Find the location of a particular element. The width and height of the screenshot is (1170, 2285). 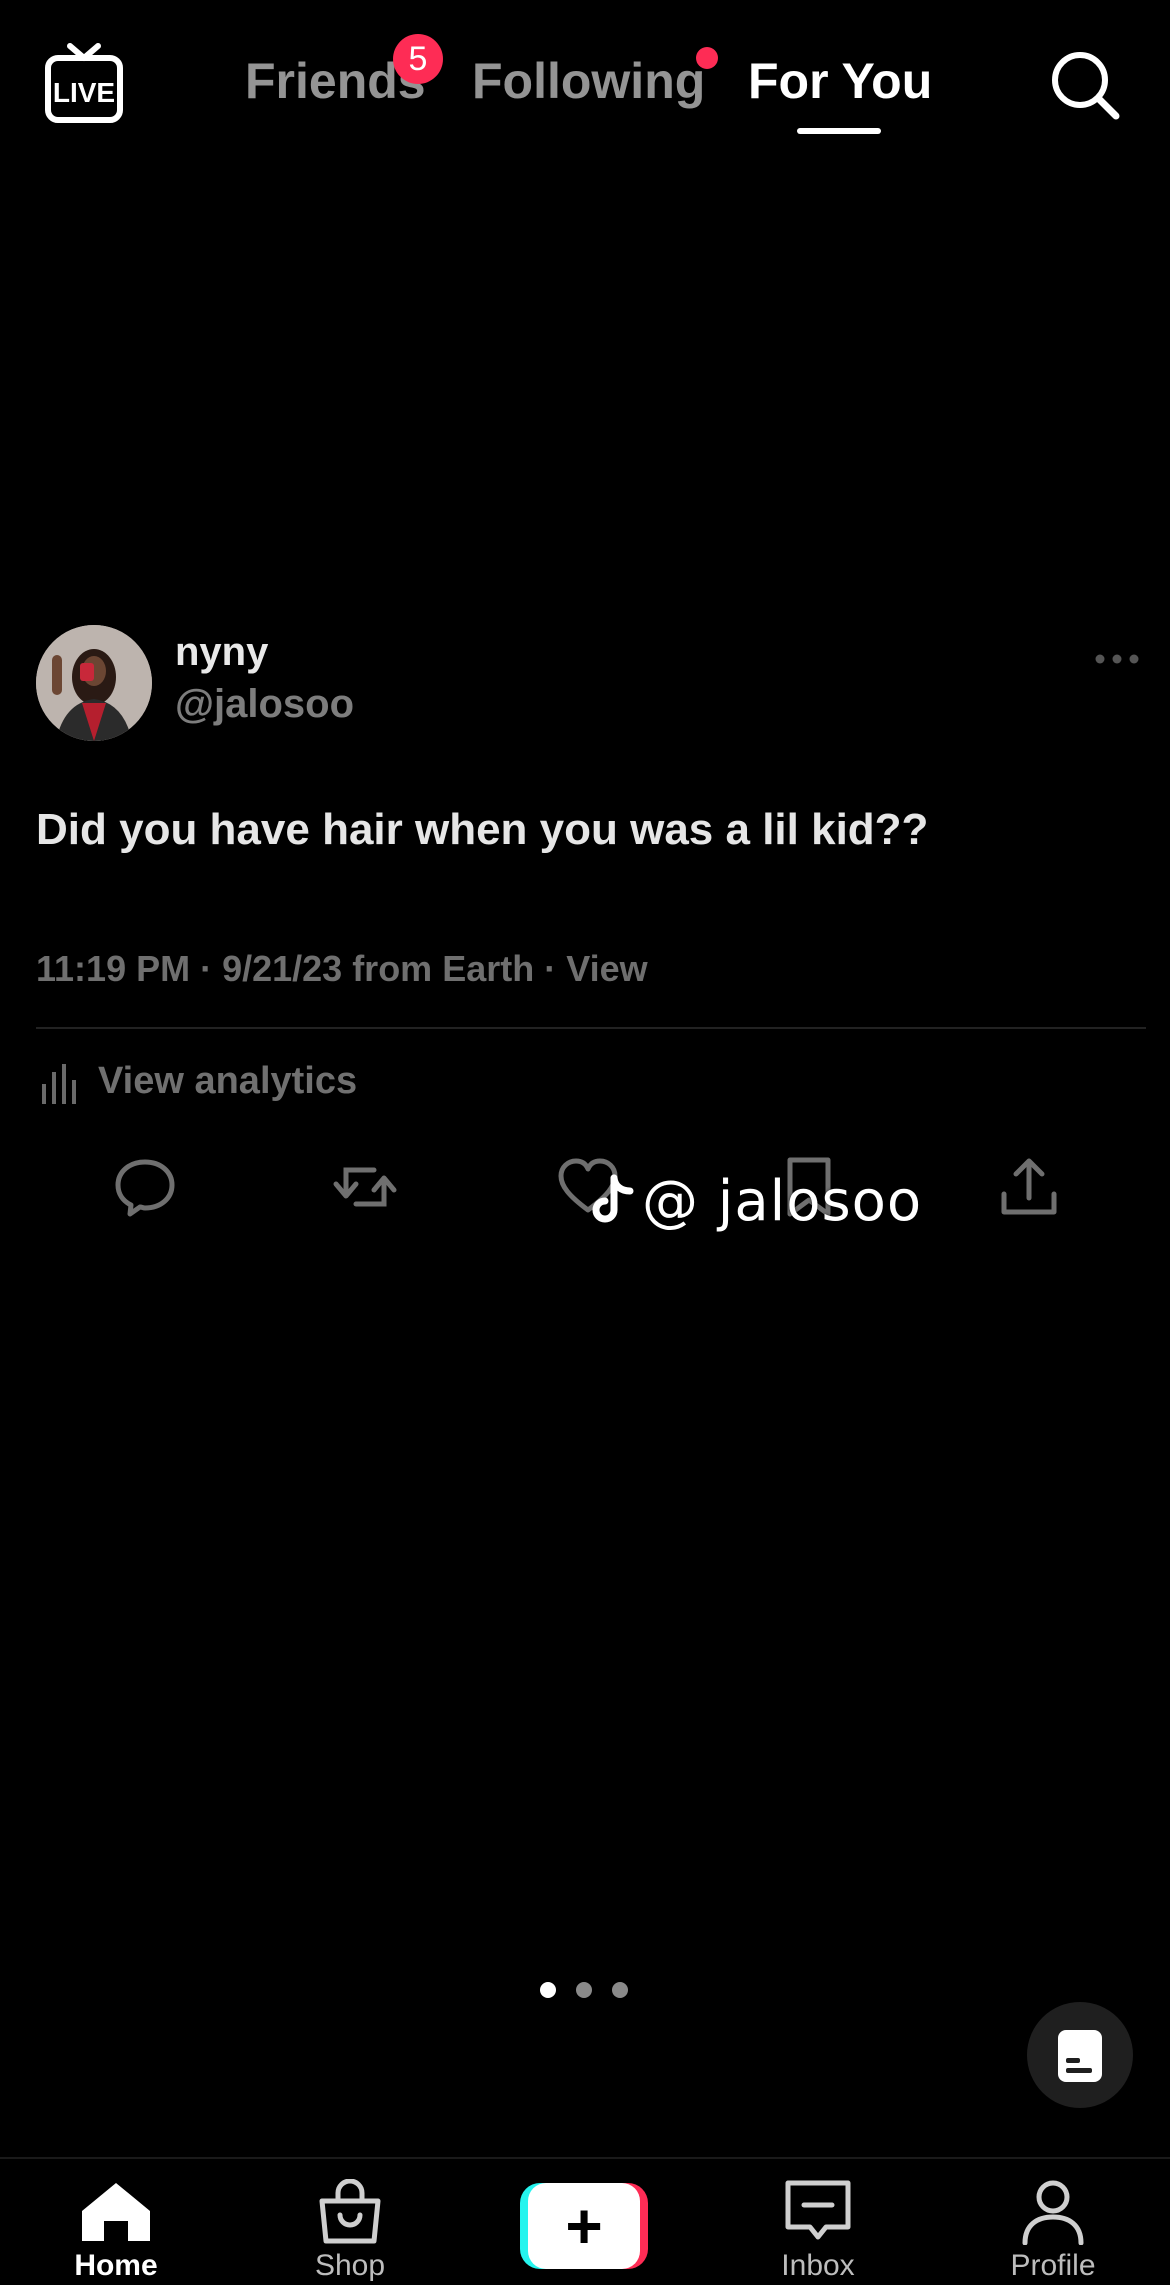

tiktok-watermark: @ jalosoo is located at coordinates (756, 1201).